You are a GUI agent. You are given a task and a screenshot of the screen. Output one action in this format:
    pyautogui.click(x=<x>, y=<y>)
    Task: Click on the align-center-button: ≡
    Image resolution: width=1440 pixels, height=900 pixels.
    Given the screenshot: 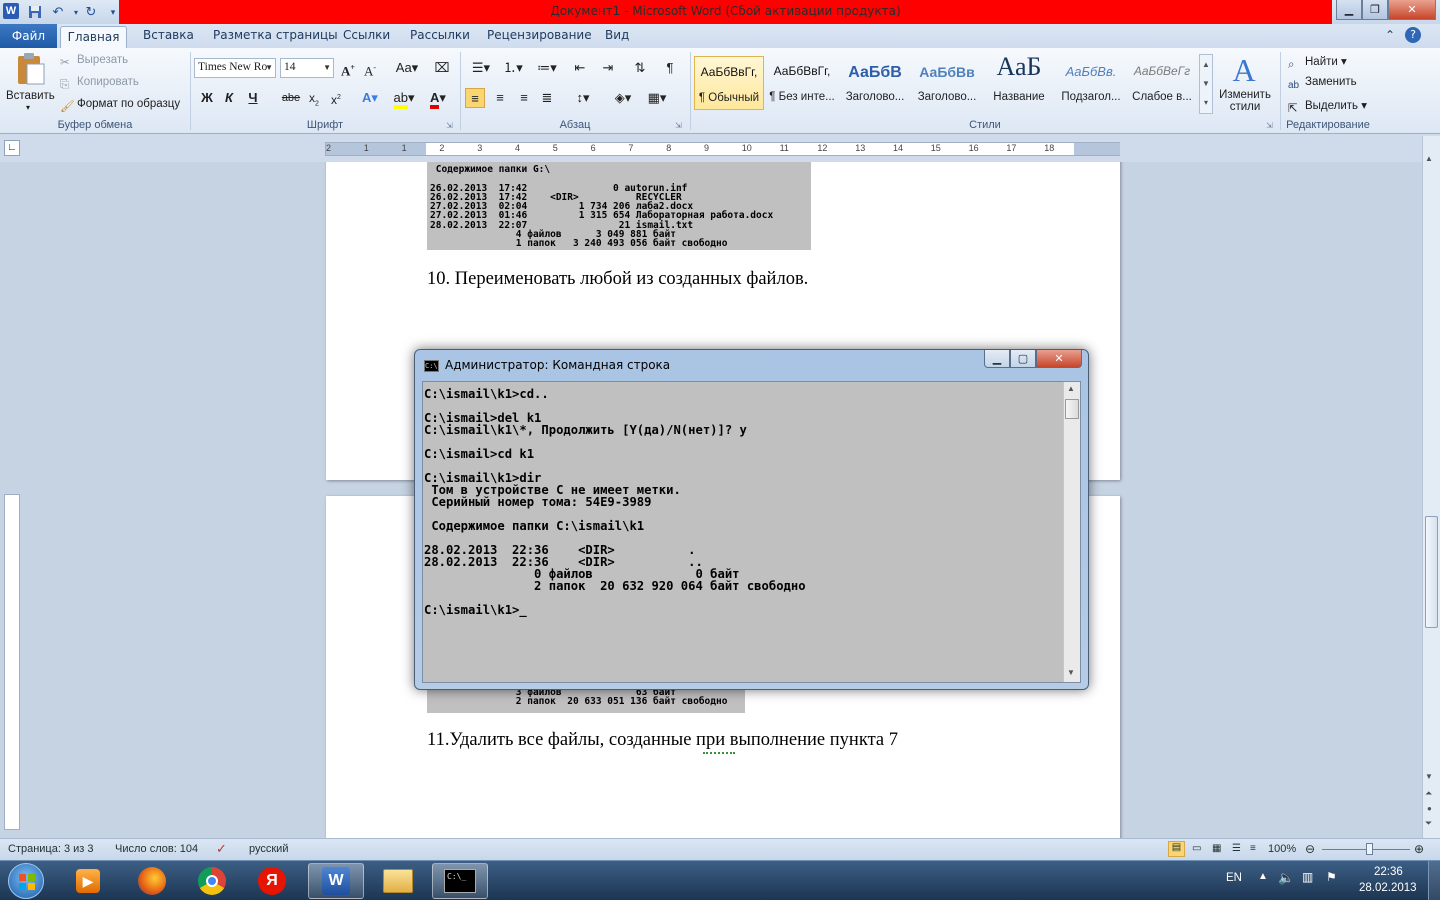 What is the action you would take?
    pyautogui.click(x=500, y=98)
    